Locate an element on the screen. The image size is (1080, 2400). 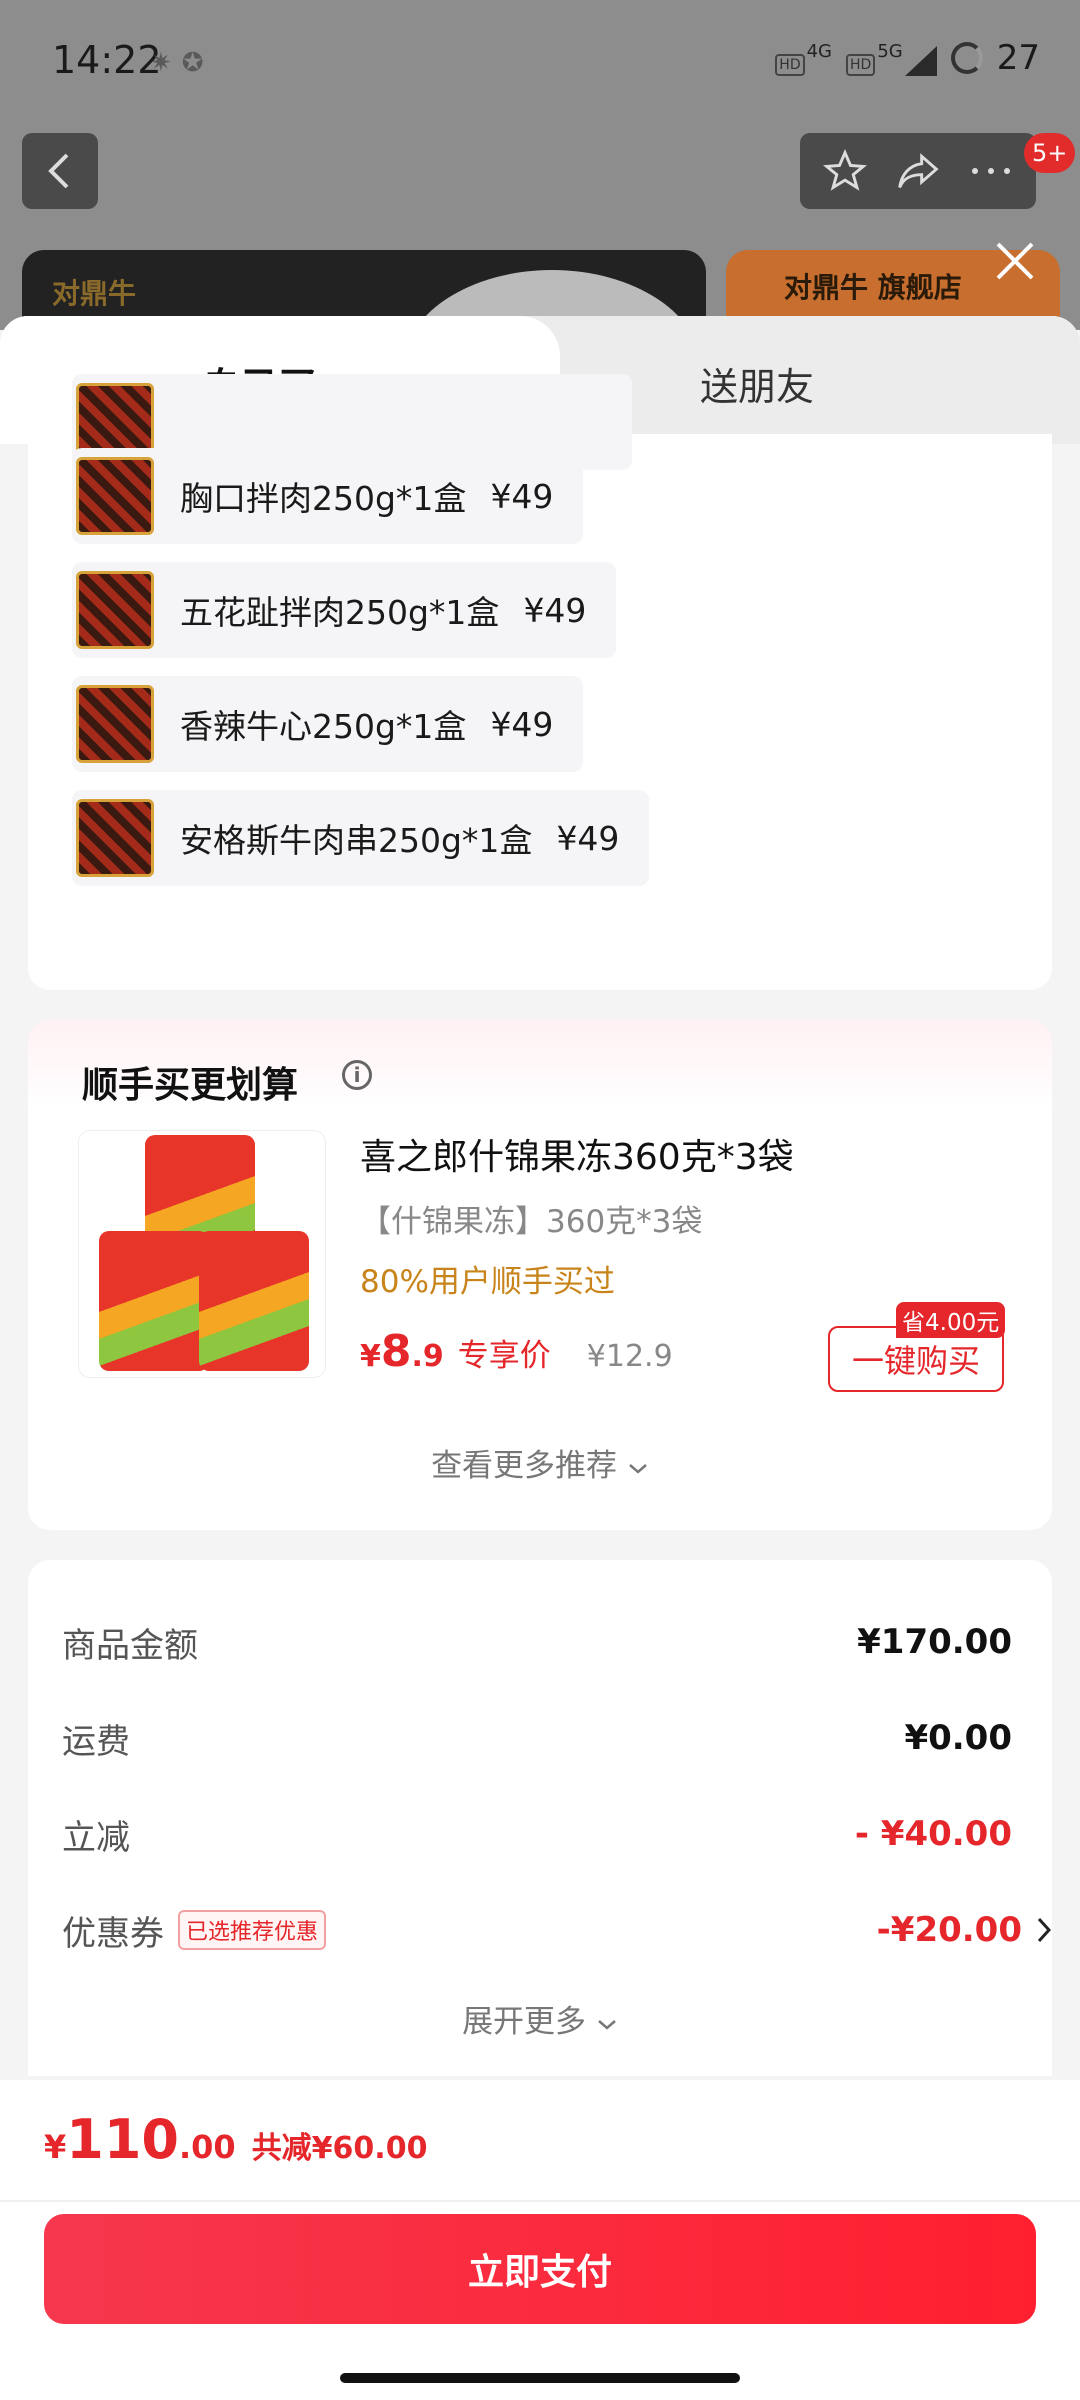
addon-price-row: ¥ 8 .9 专享价 ¥12.9 is located at coordinates (516, 1351).